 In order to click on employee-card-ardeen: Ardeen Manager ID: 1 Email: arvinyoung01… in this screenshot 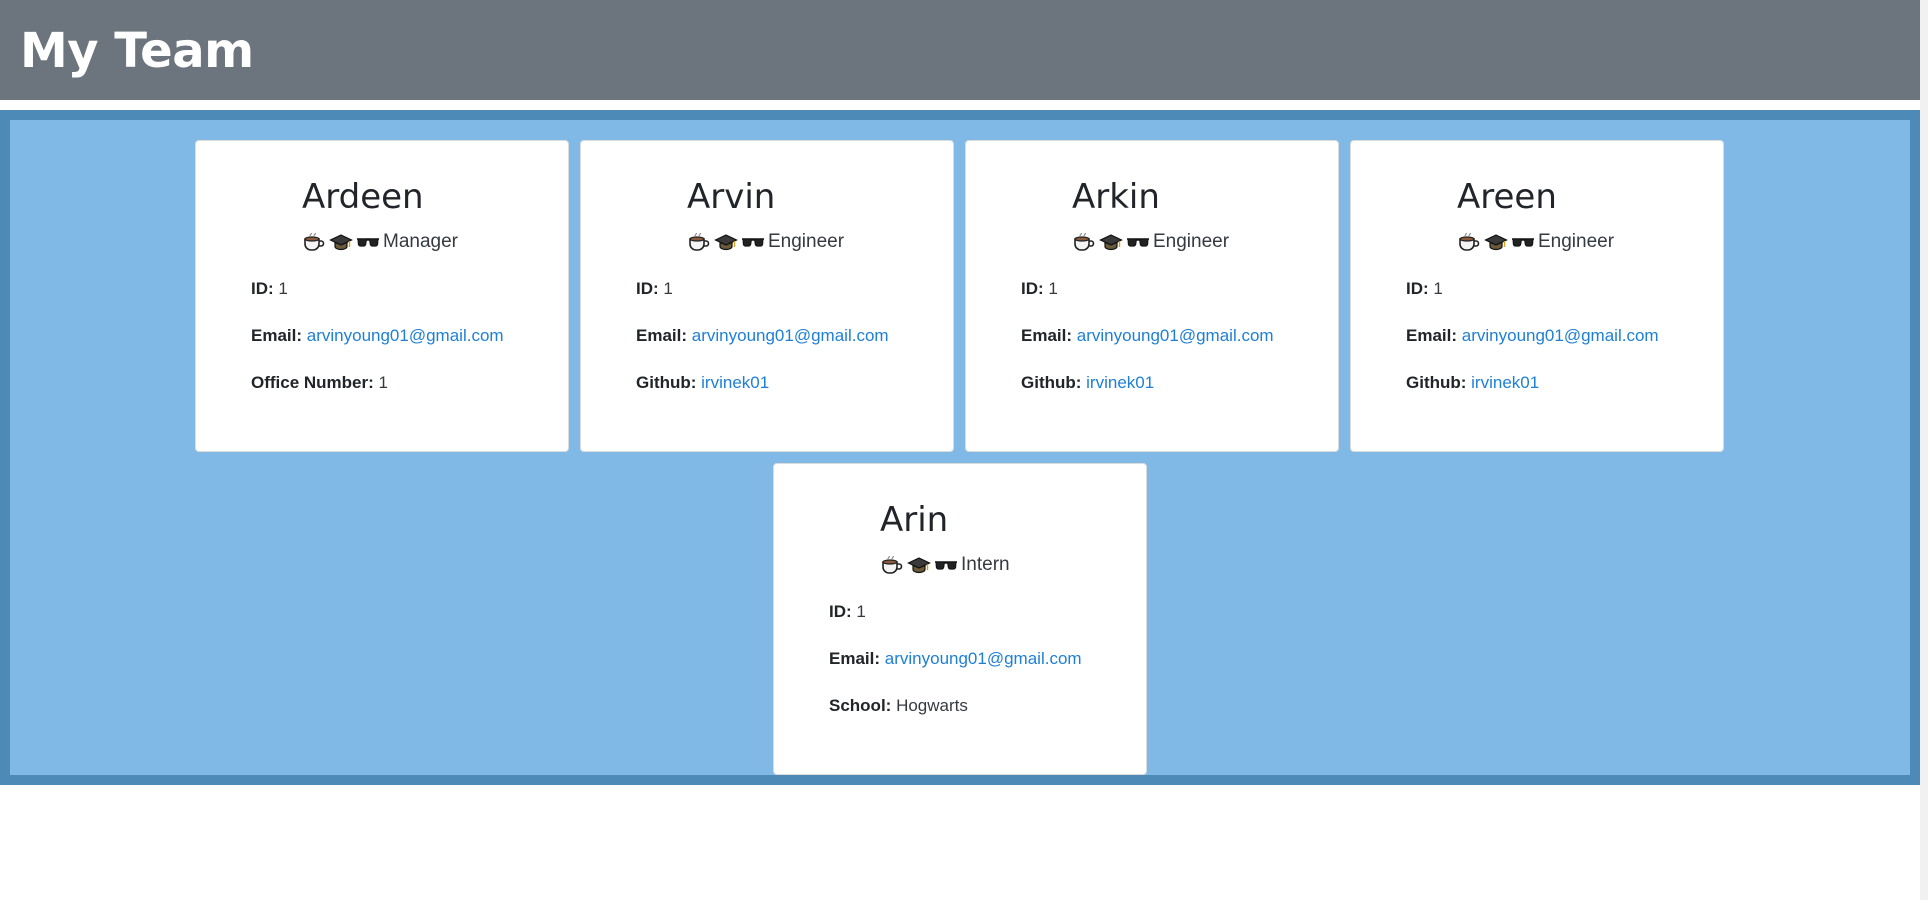, I will do `click(382, 296)`.